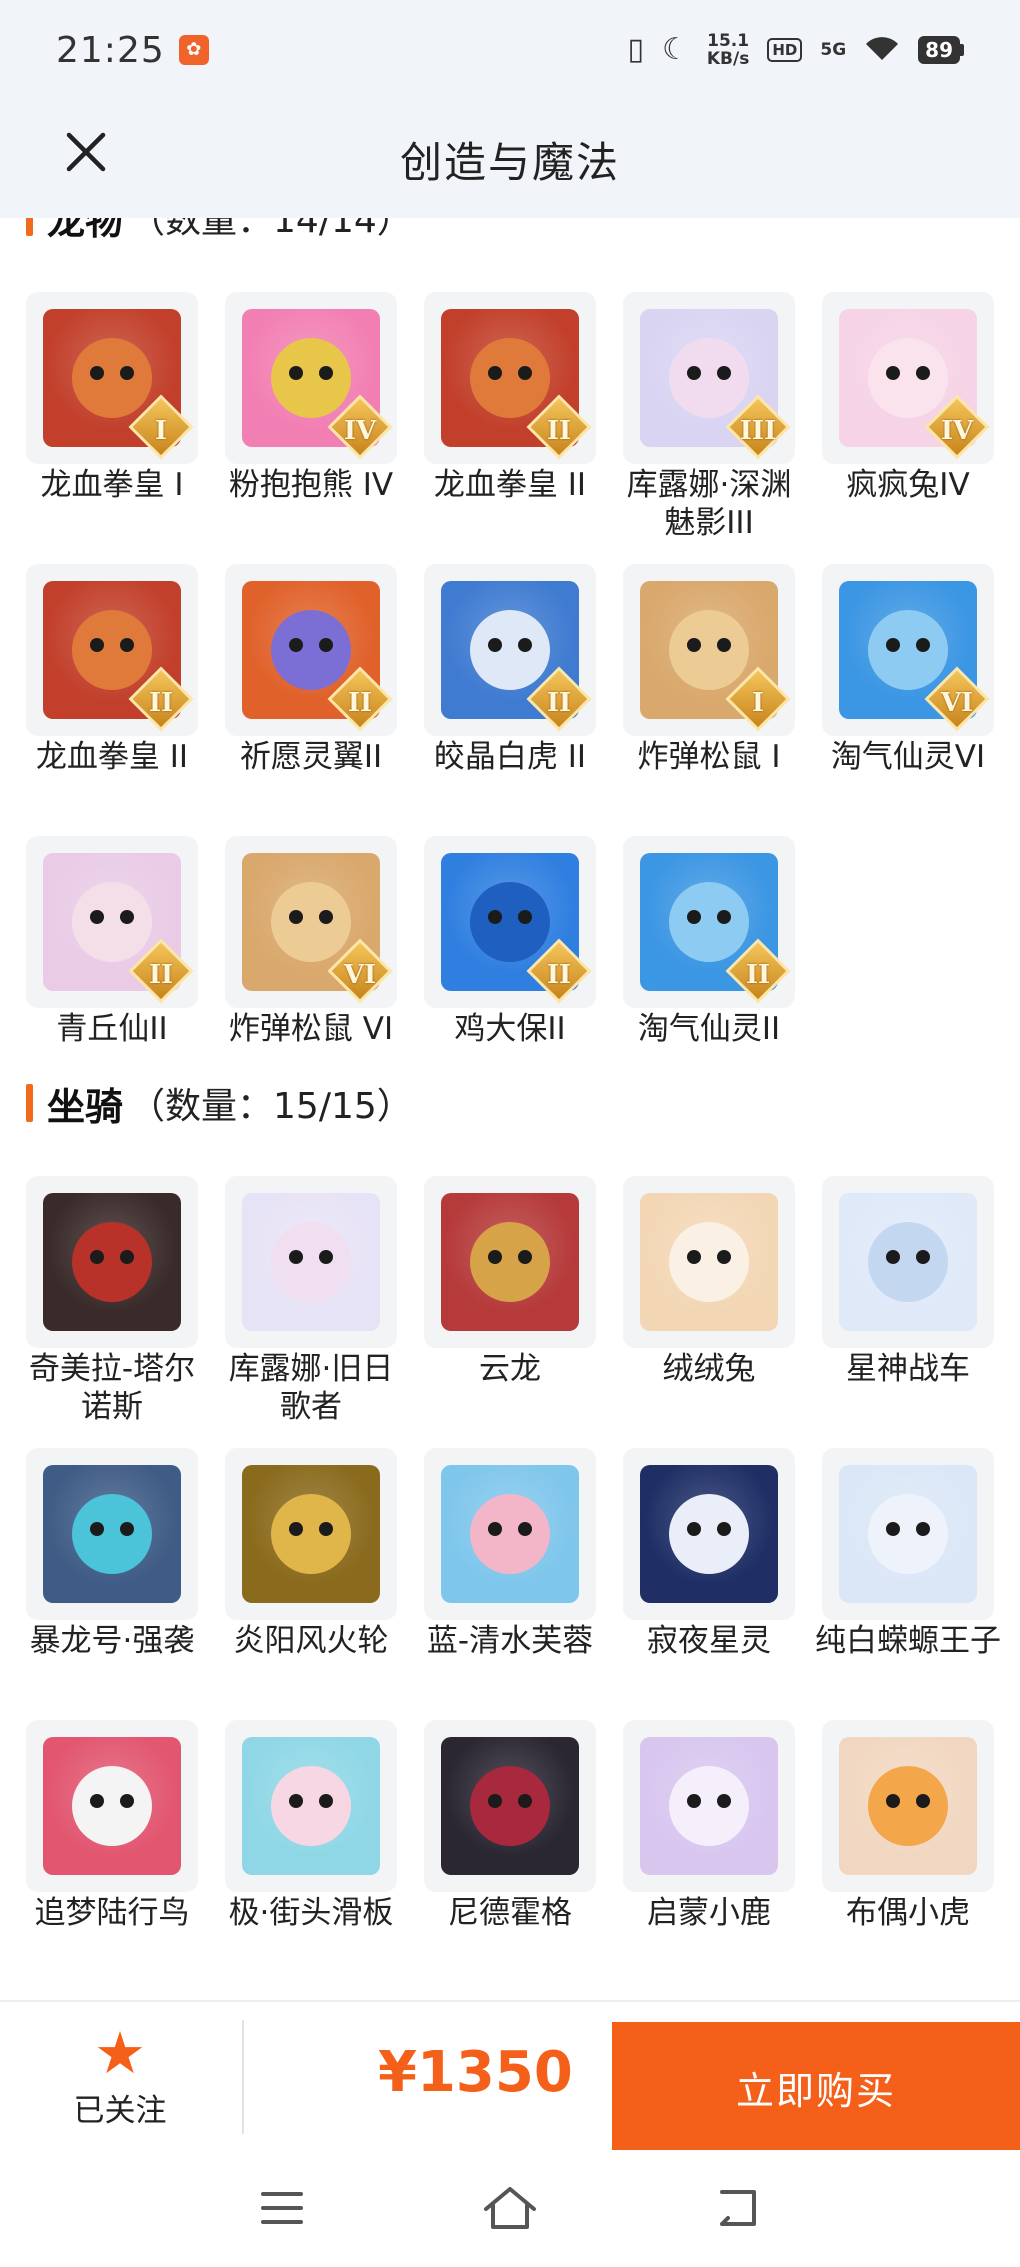 The width and height of the screenshot is (1020, 2267). What do you see at coordinates (908, 1312) in the screenshot?
I see `mount-item: 星神战车` at bounding box center [908, 1312].